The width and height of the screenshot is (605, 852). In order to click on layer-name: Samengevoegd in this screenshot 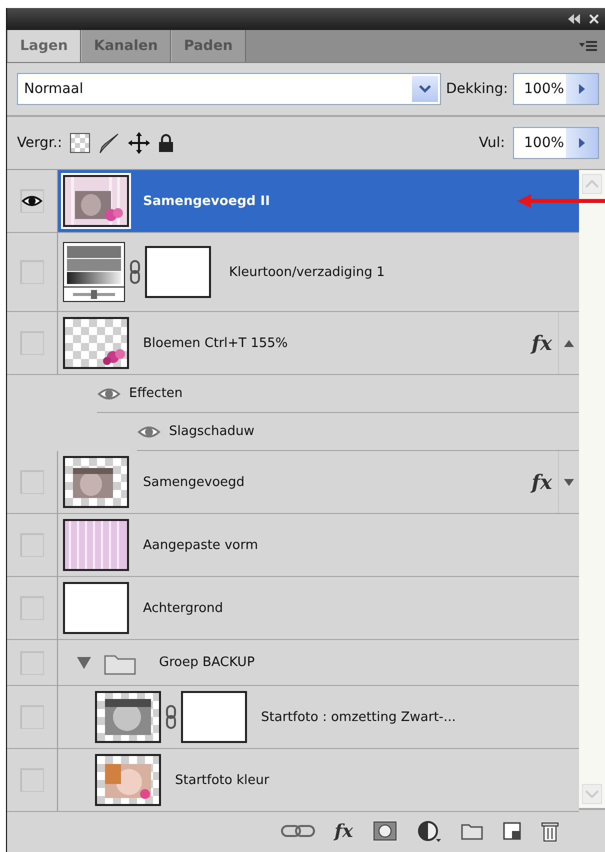, I will do `click(194, 482)`.